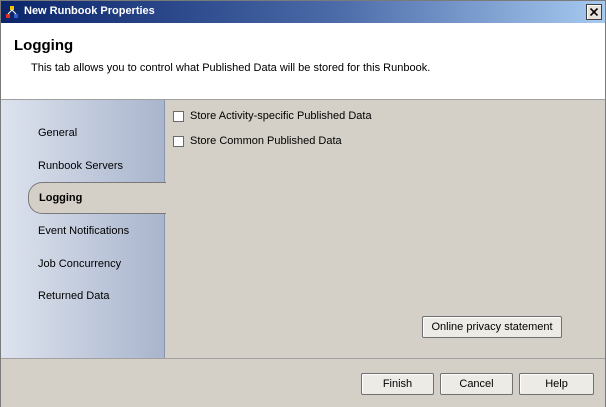  I want to click on store-common-data-option: Store Common Published Data, so click(257, 141).